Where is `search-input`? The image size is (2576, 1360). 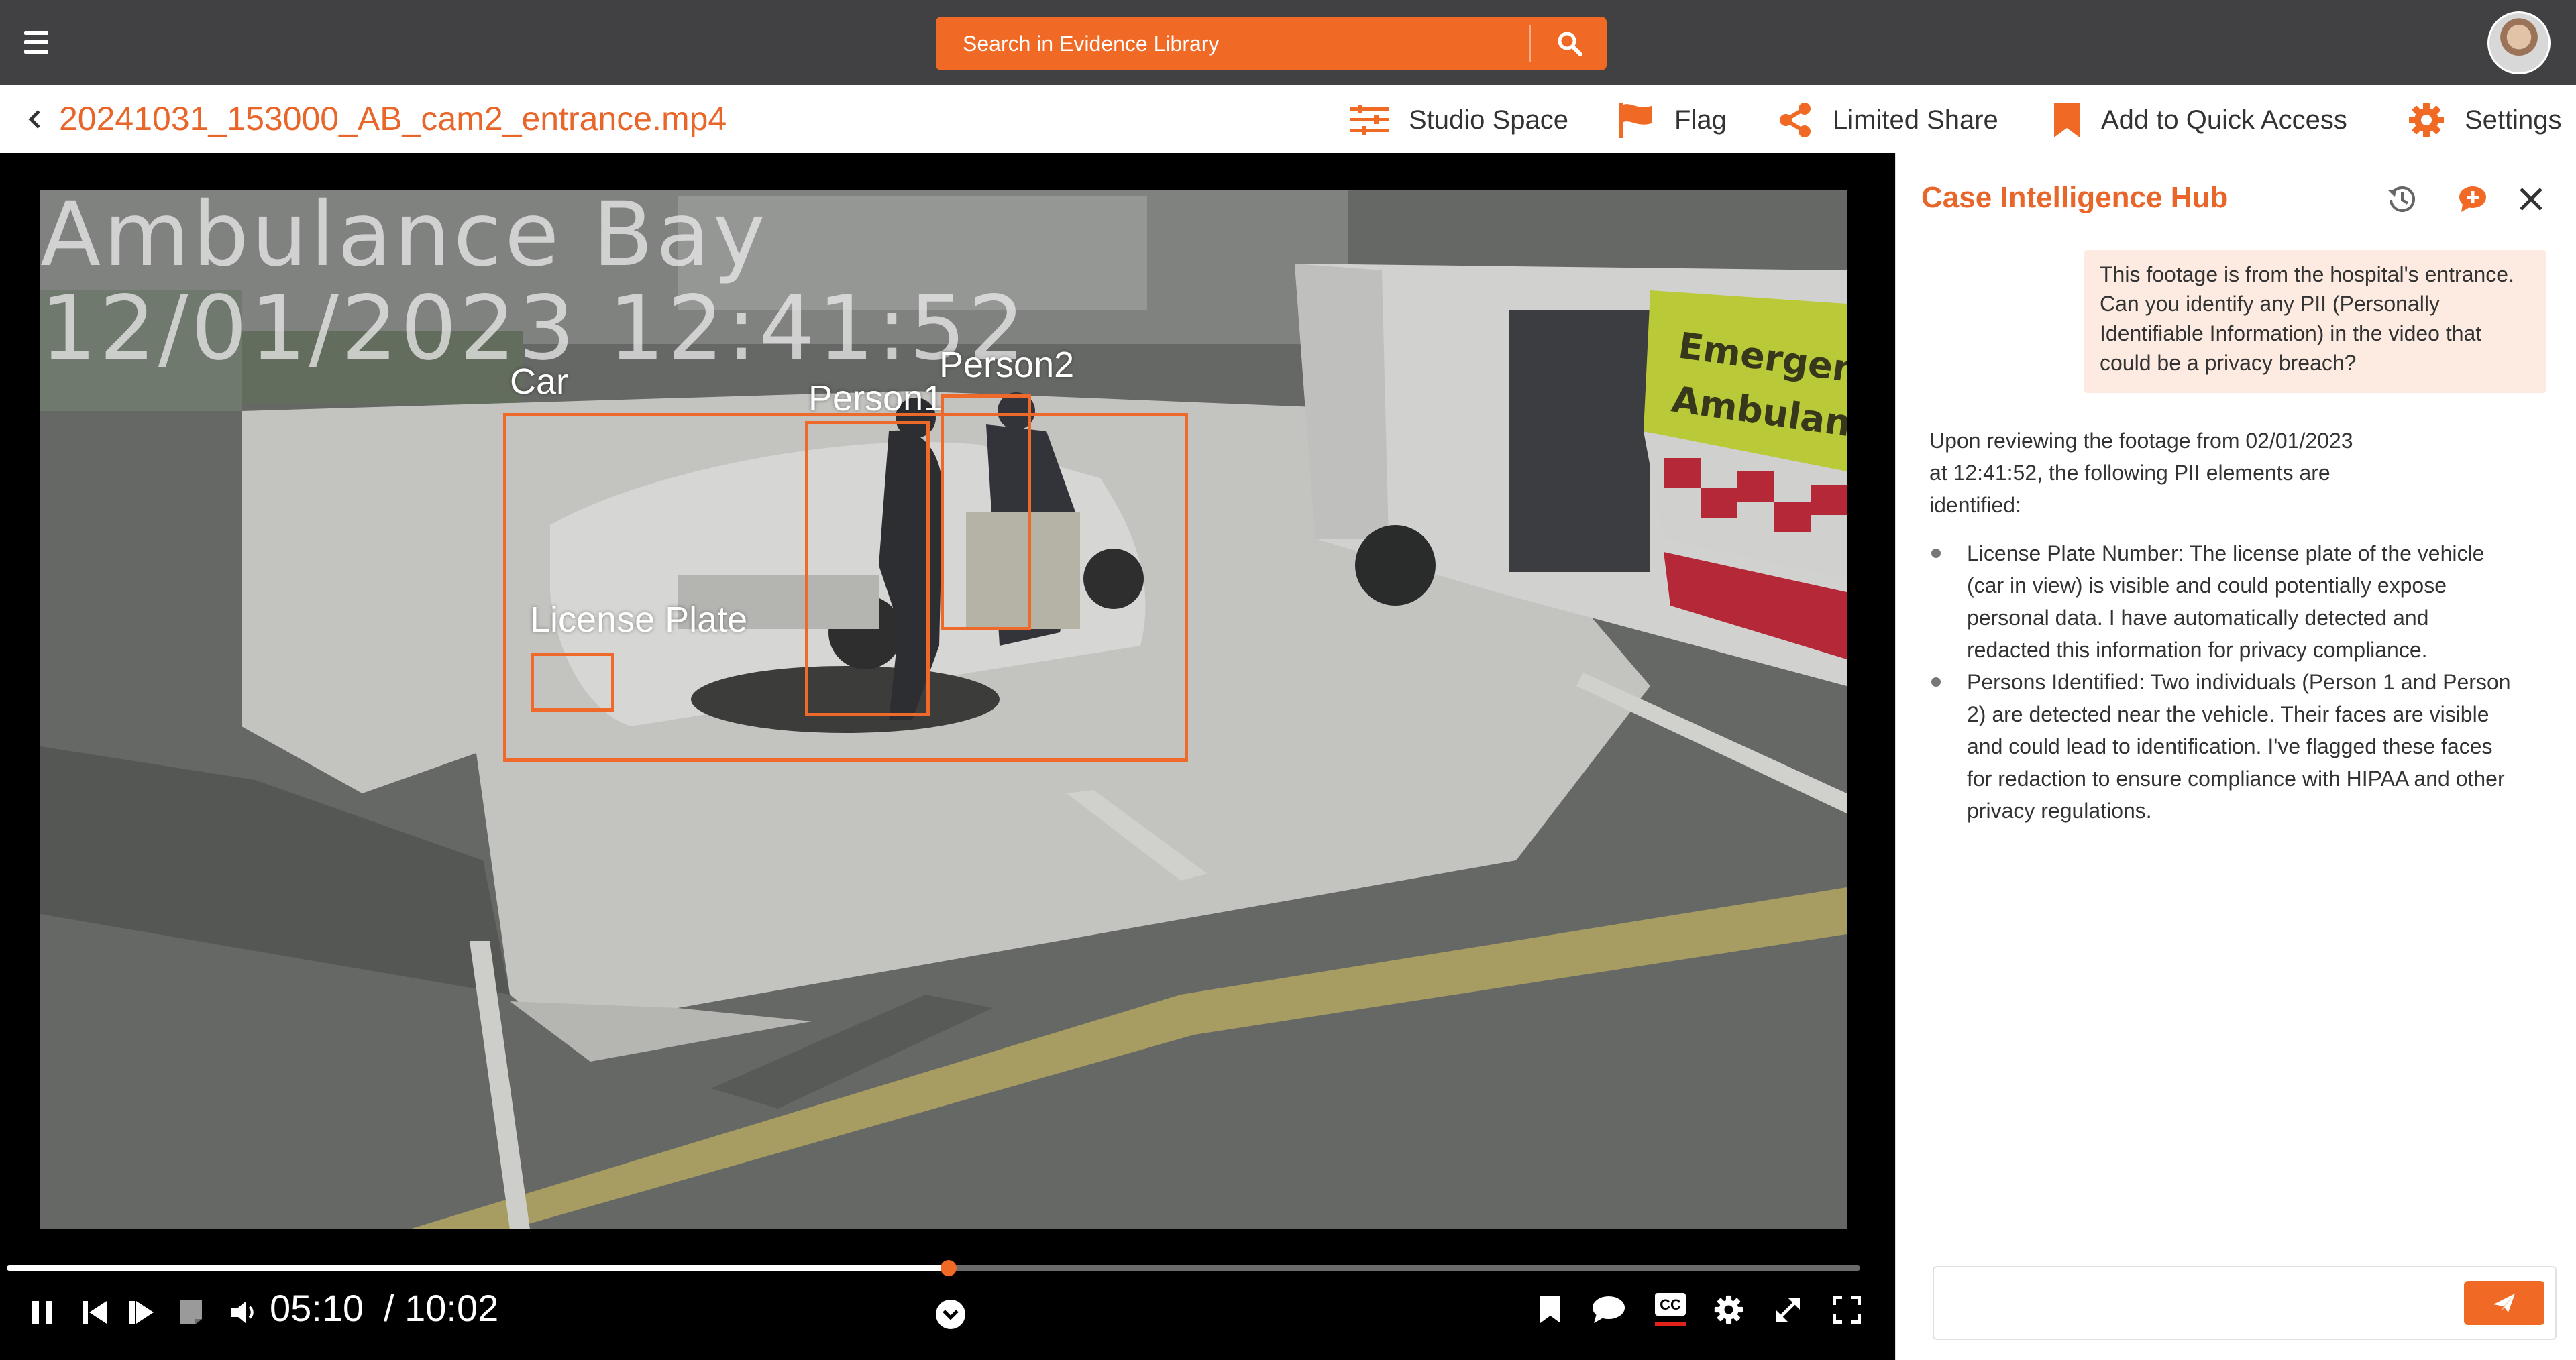
search-input is located at coordinates (1232, 44).